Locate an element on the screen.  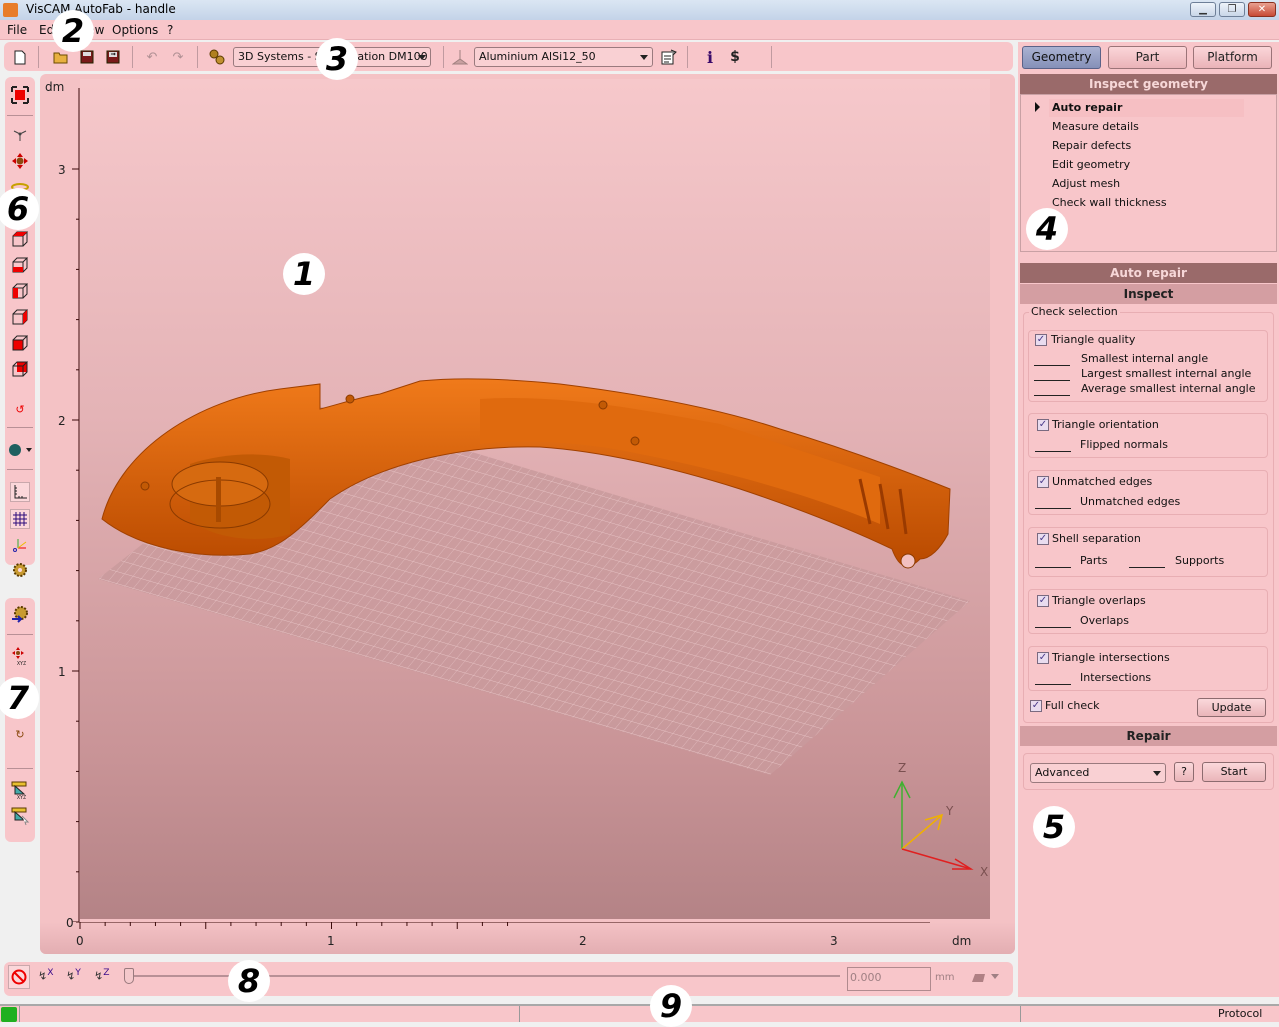
minimize-icon: ▁ is located at coordinates (1203, 9).